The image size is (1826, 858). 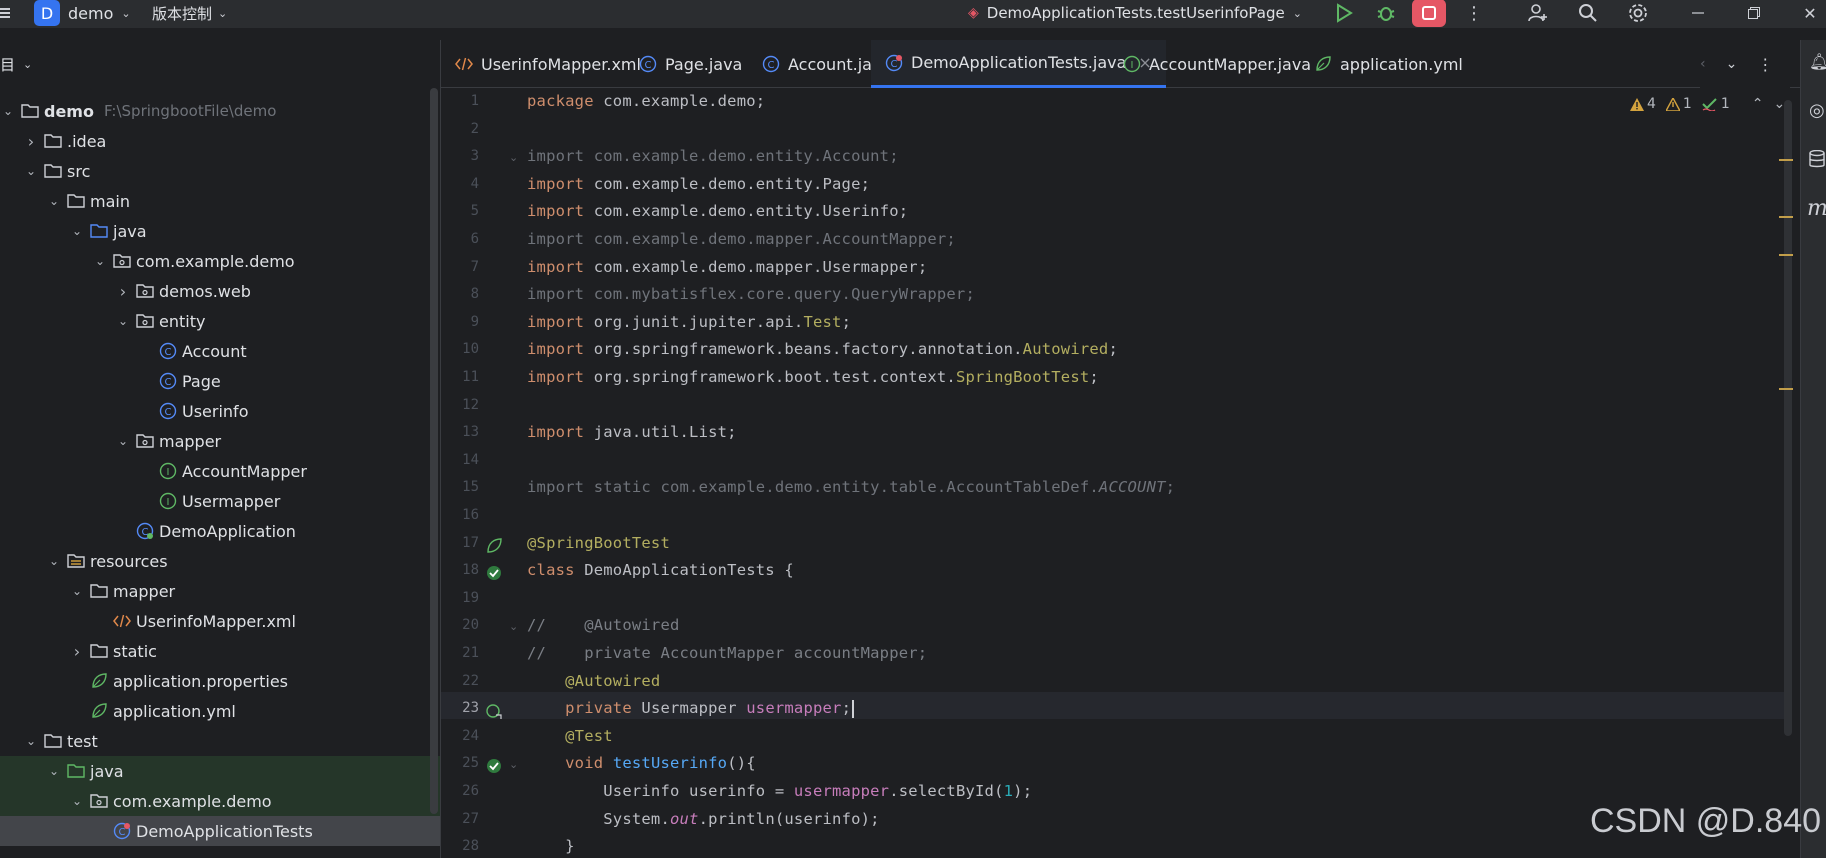 I want to click on code-line: @SpringBootTest, so click(x=598, y=543).